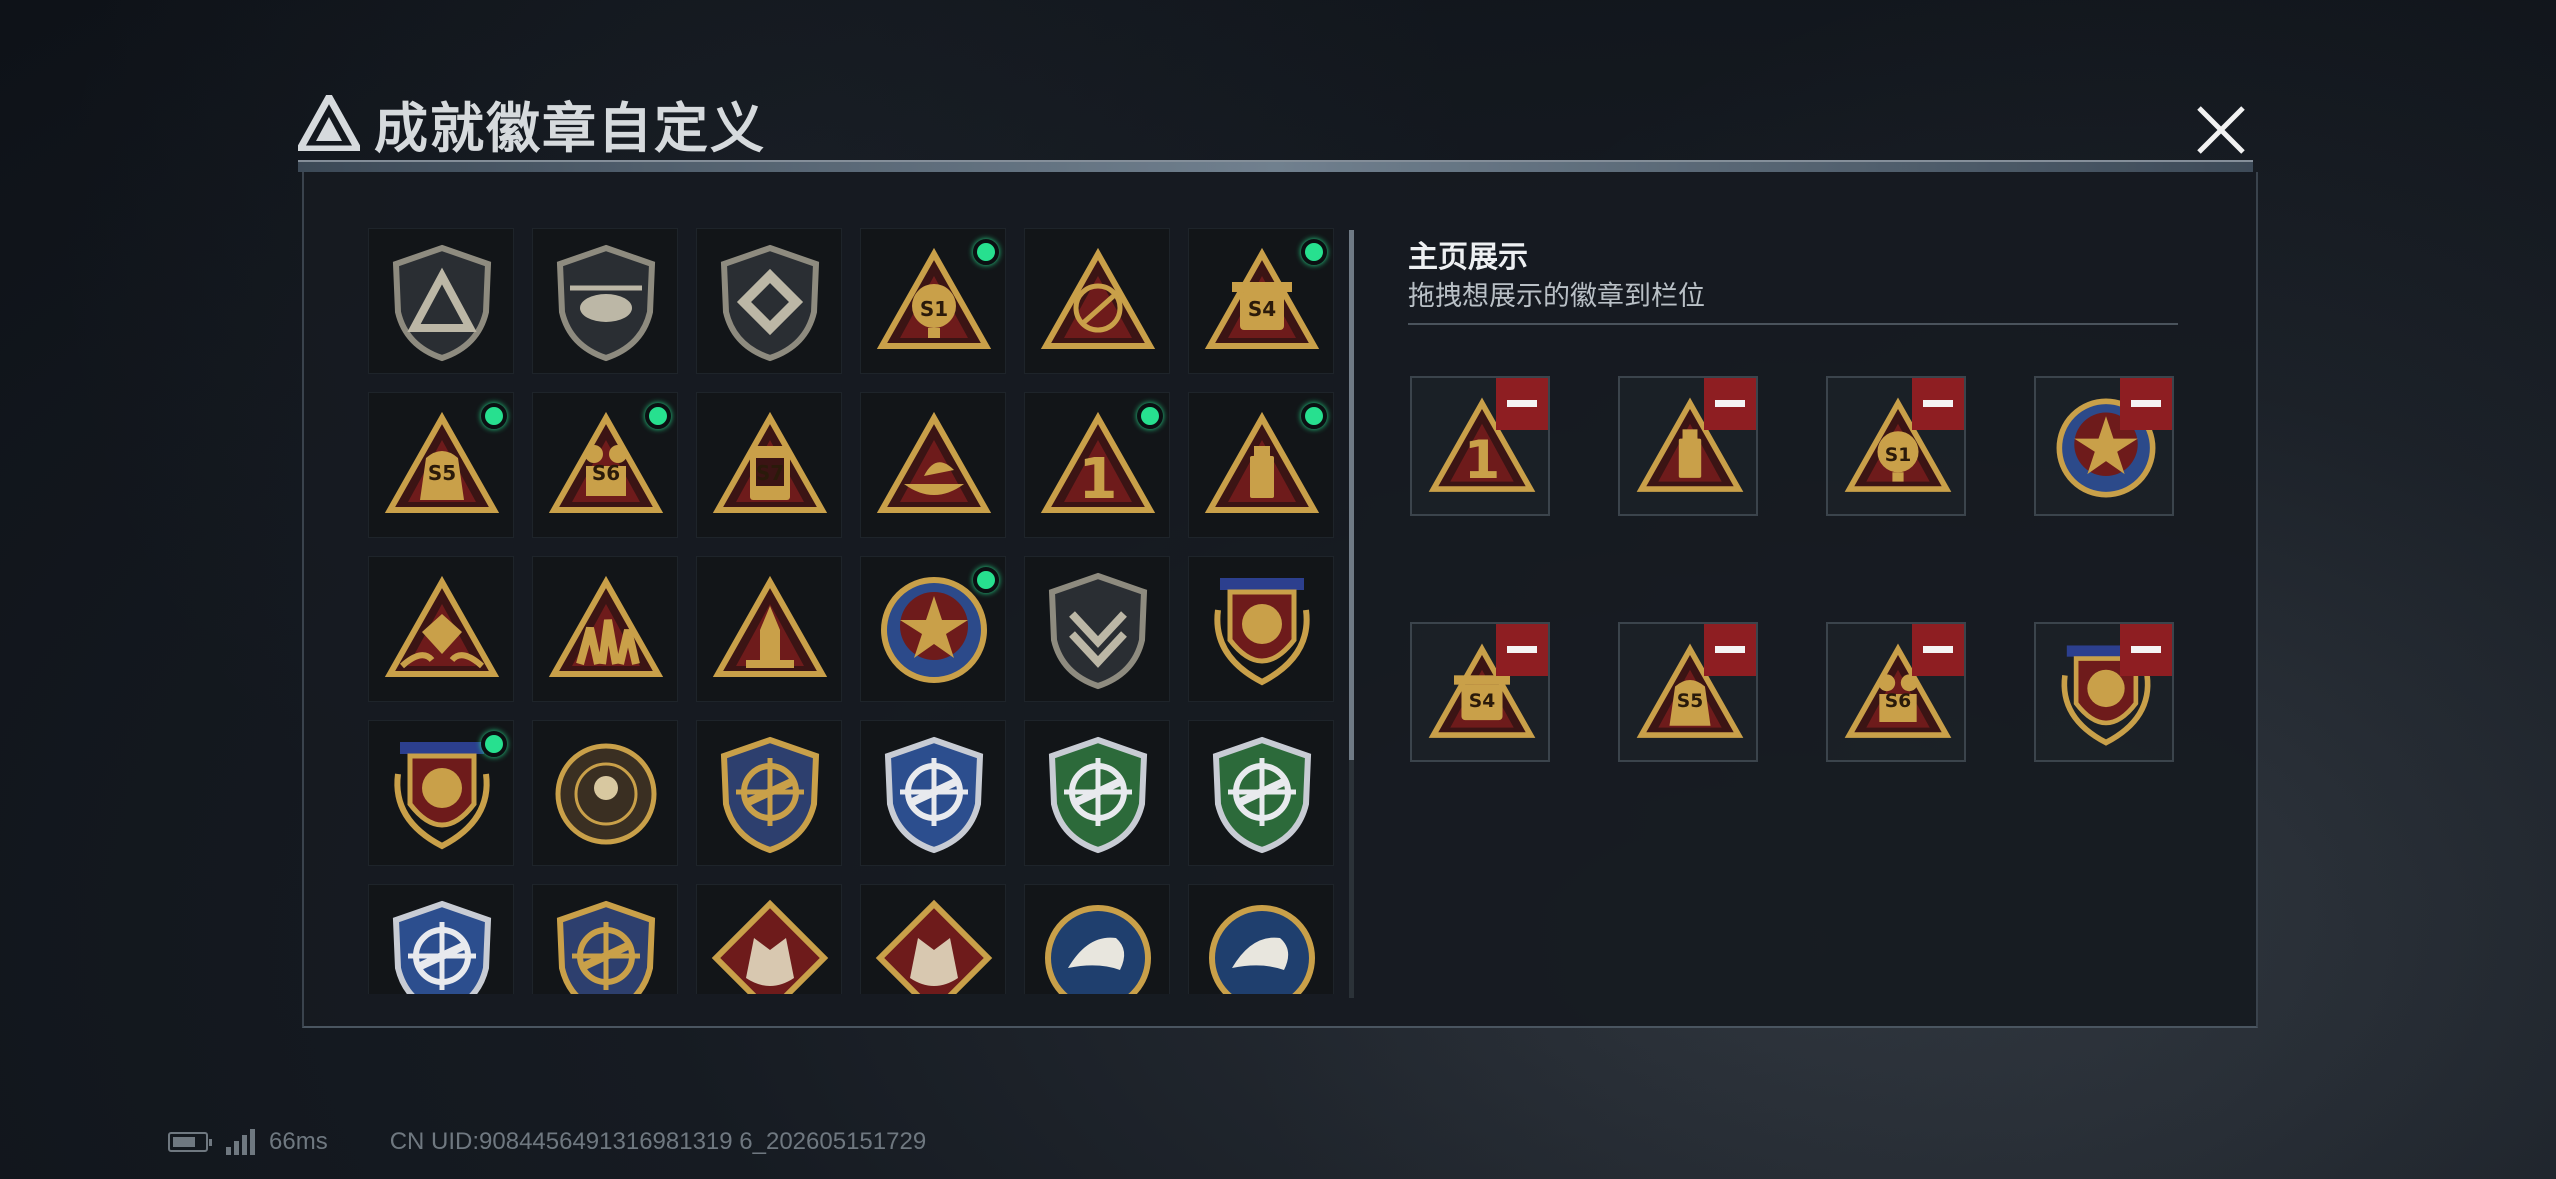  I want to click on battery-icon, so click(190, 1142).